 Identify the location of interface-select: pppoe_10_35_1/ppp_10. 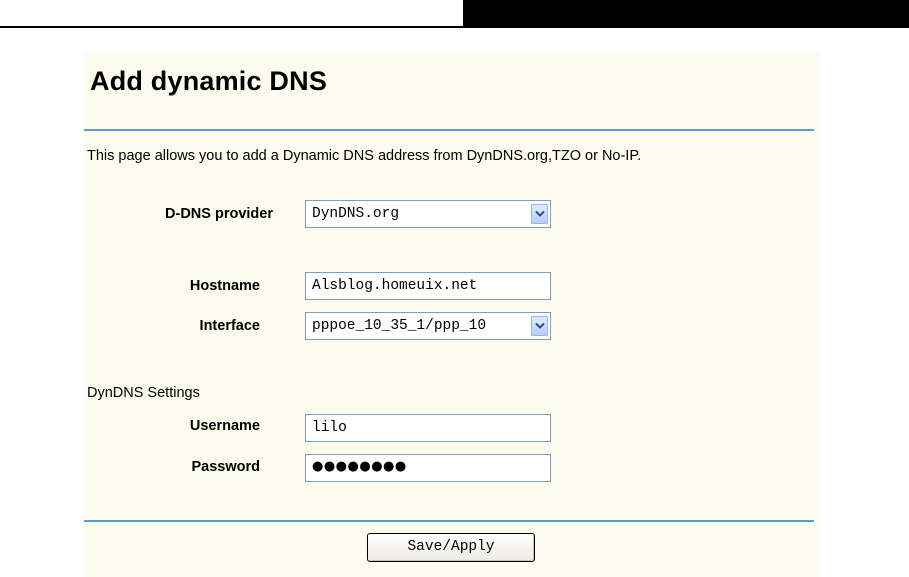
(428, 326).